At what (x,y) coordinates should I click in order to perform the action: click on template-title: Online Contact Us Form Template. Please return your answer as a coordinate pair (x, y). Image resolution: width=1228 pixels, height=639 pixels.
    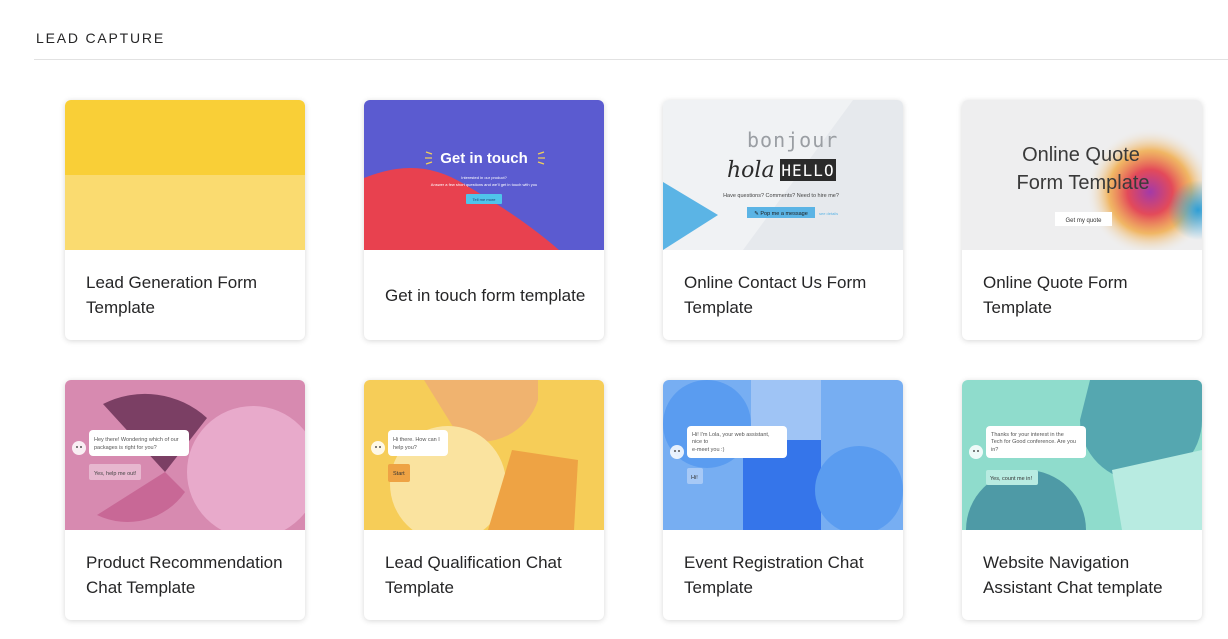
    Looking at the image, I should click on (785, 295).